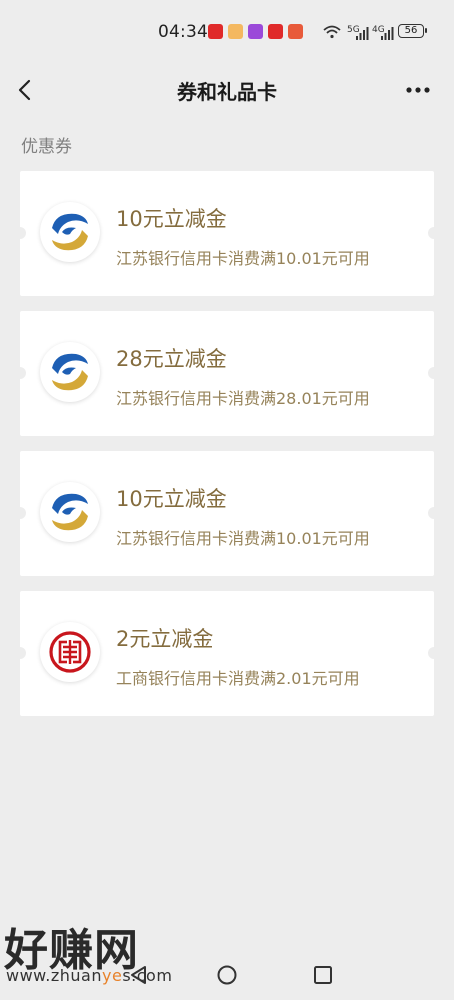 This screenshot has width=454, height=1000. I want to click on coupon-title: 2元立减金, so click(165, 639).